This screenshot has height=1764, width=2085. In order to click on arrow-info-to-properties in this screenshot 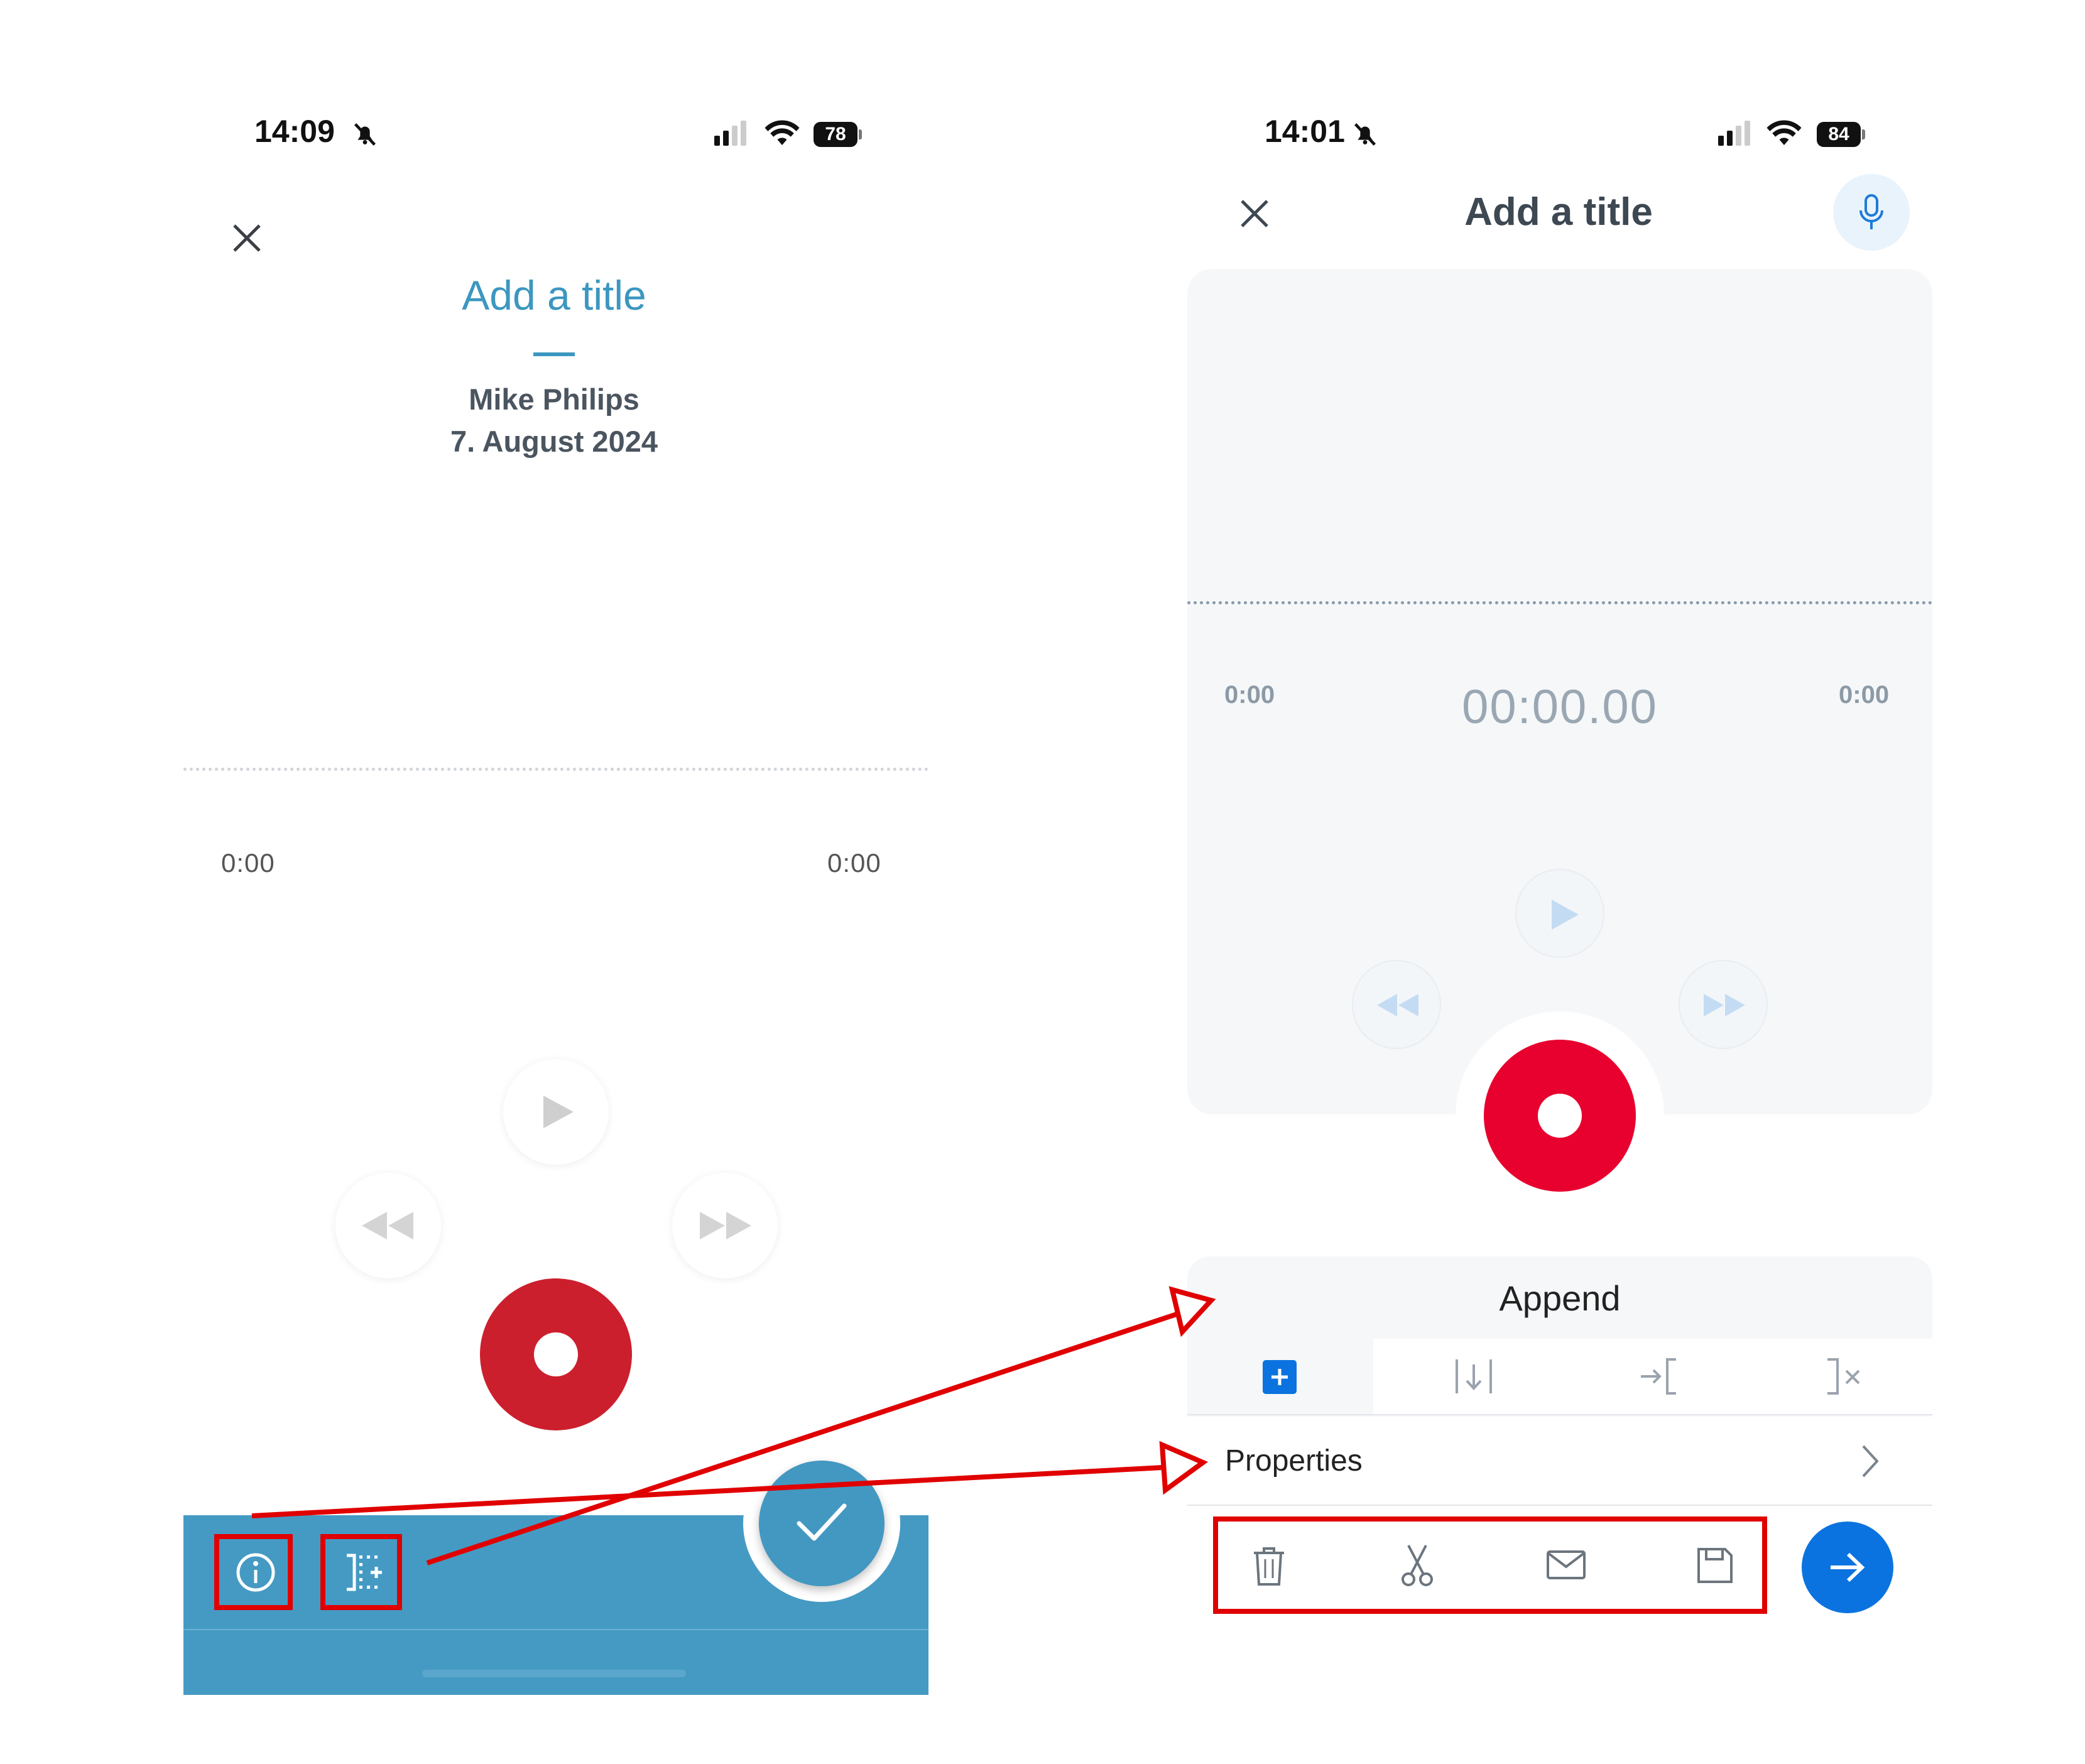, I will do `click(713, 1491)`.